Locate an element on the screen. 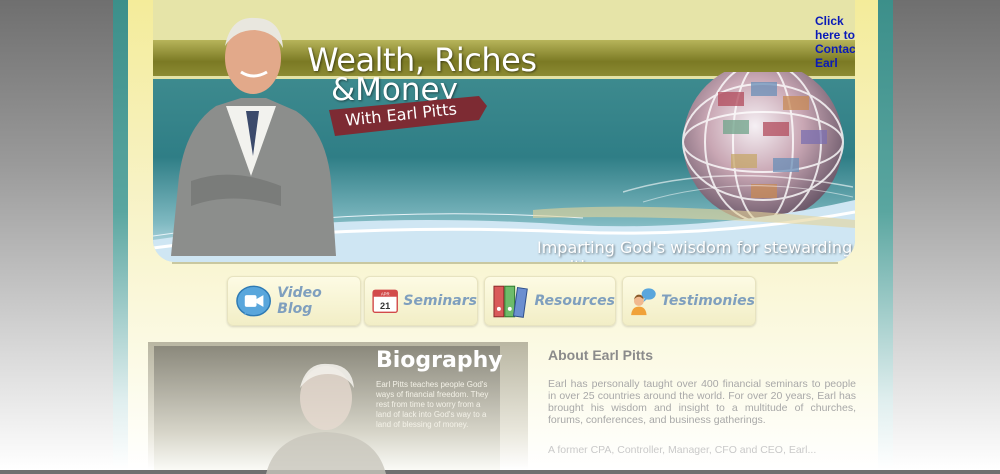  nav-label: Seminars is located at coordinates (440, 301).